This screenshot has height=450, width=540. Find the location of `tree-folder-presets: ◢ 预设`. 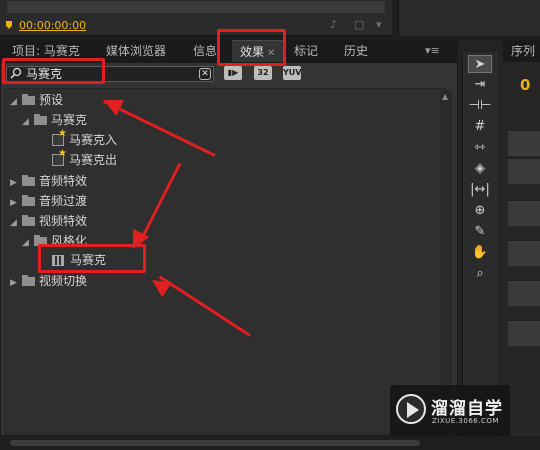

tree-folder-presets: ◢ 预设 is located at coordinates (36, 100).